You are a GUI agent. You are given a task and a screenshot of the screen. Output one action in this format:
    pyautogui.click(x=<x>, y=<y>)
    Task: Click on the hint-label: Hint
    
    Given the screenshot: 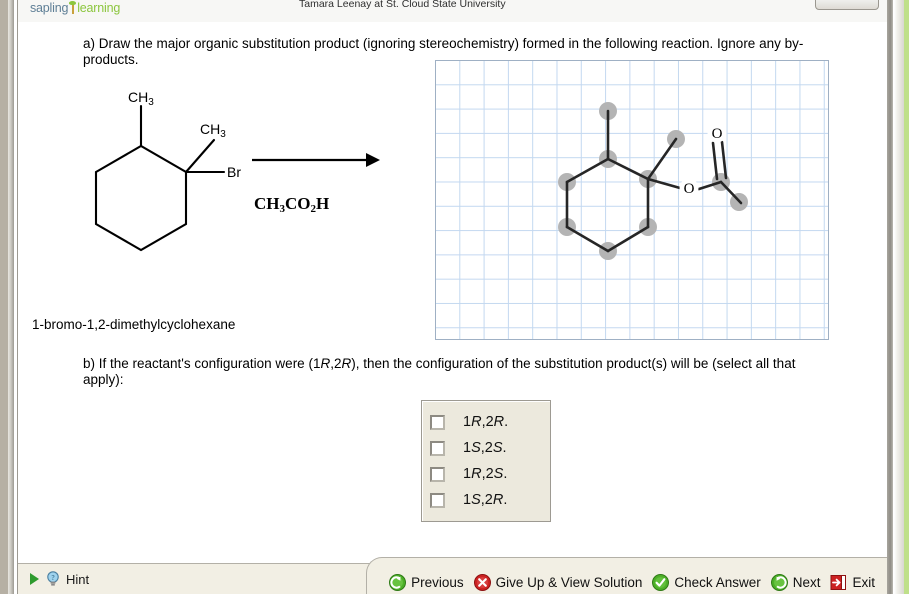 What is the action you would take?
    pyautogui.click(x=78, y=579)
    